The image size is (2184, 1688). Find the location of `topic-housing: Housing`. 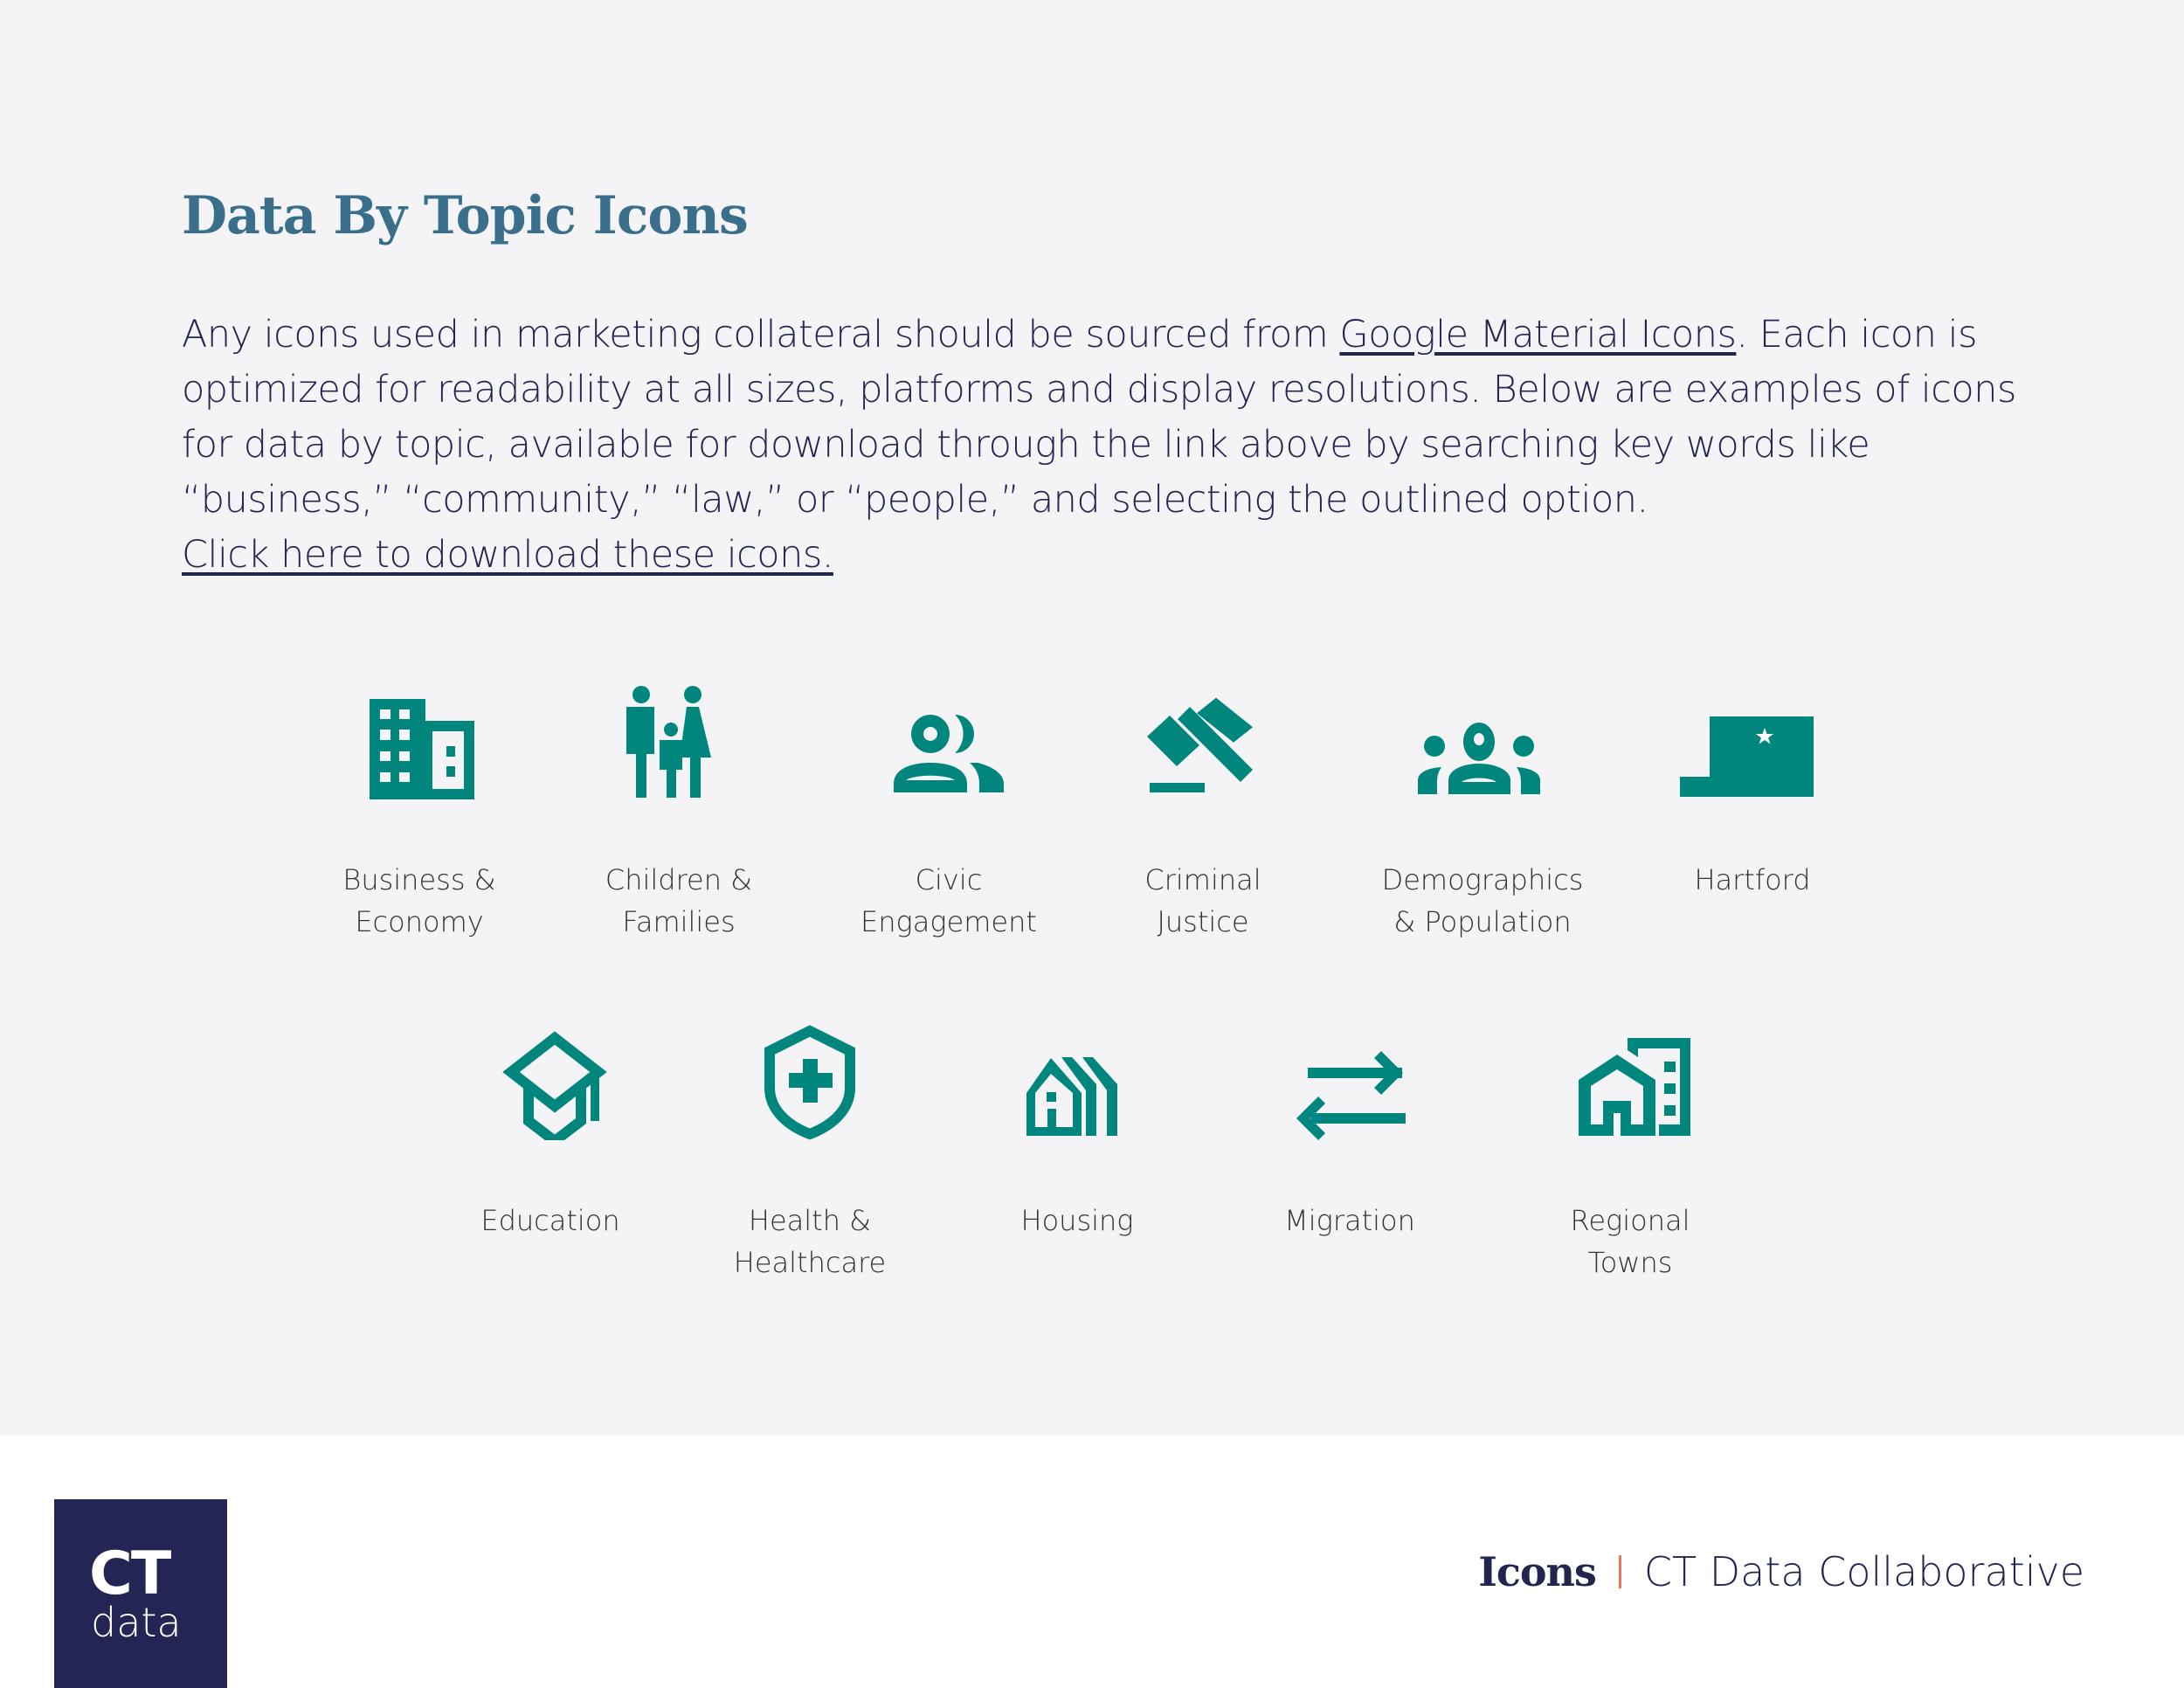

topic-housing: Housing is located at coordinates (1077, 1132).